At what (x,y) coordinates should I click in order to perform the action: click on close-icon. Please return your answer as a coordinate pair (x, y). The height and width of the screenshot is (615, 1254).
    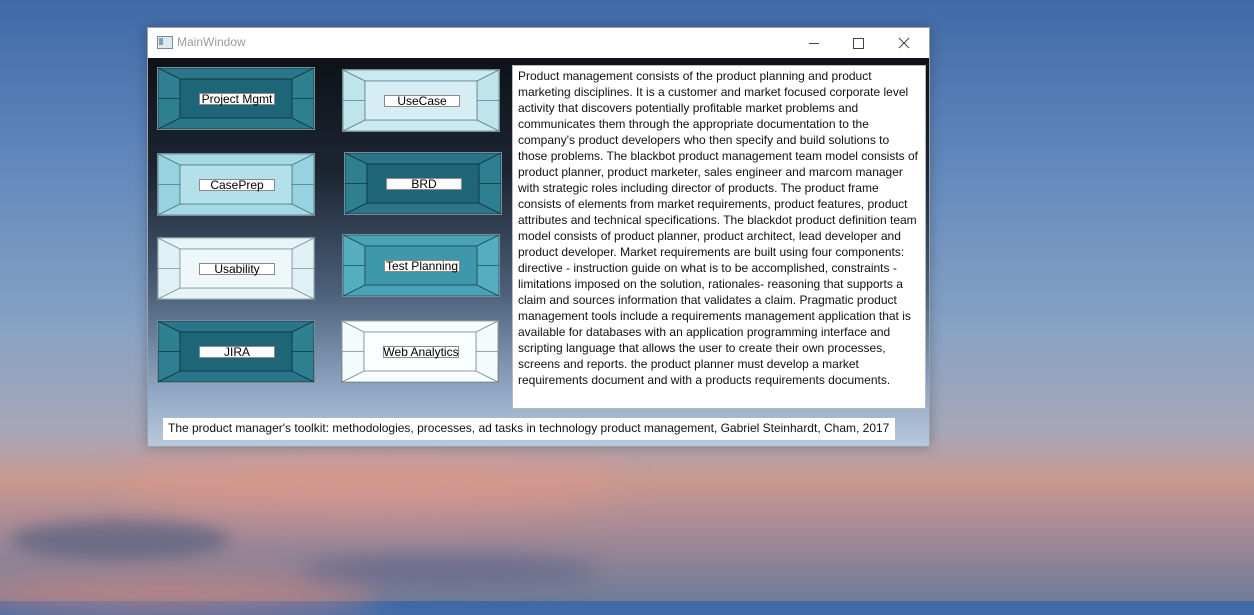
    Looking at the image, I should click on (903, 43).